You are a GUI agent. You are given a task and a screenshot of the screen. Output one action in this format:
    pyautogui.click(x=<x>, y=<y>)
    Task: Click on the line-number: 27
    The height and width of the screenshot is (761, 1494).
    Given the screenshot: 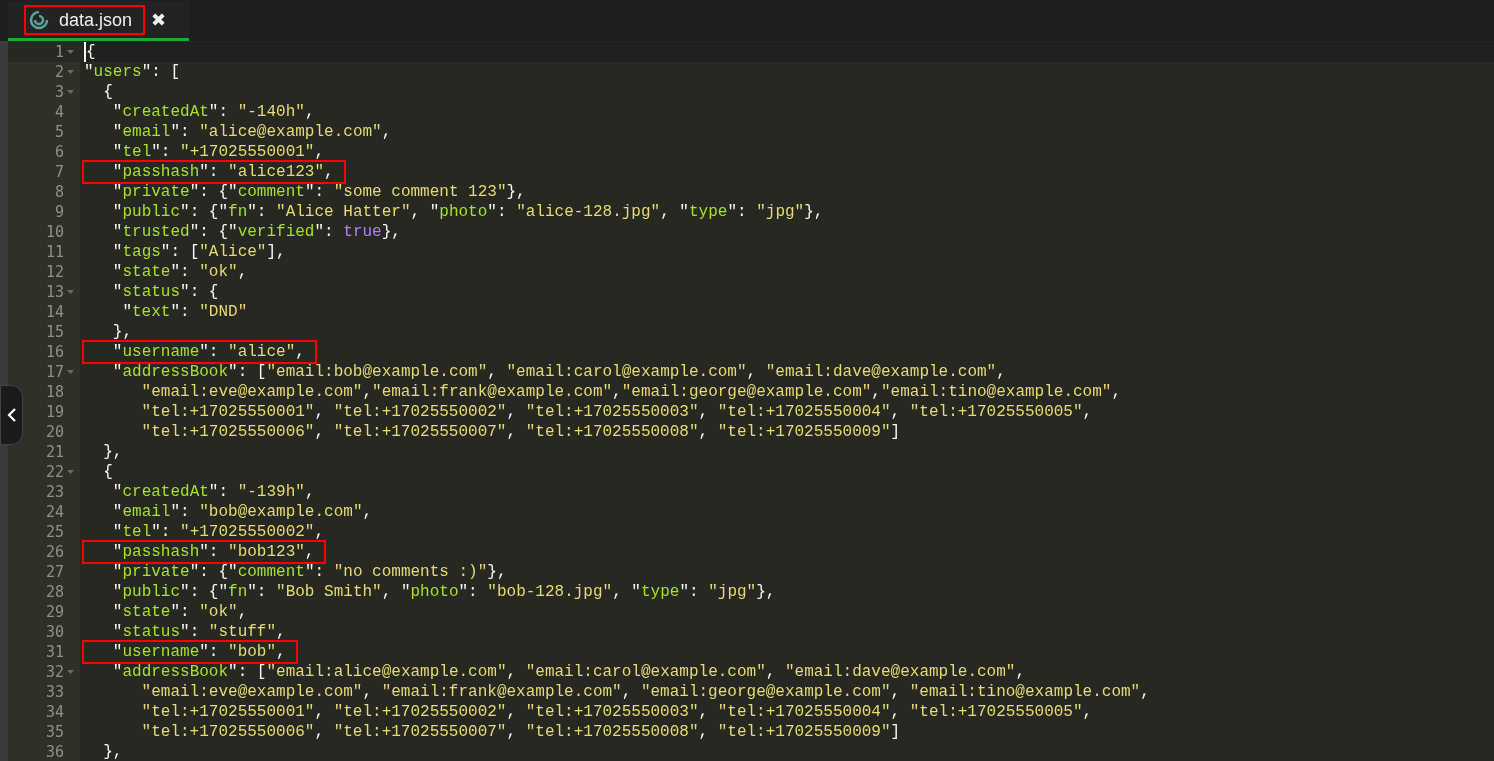 What is the action you would take?
    pyautogui.click(x=54, y=572)
    